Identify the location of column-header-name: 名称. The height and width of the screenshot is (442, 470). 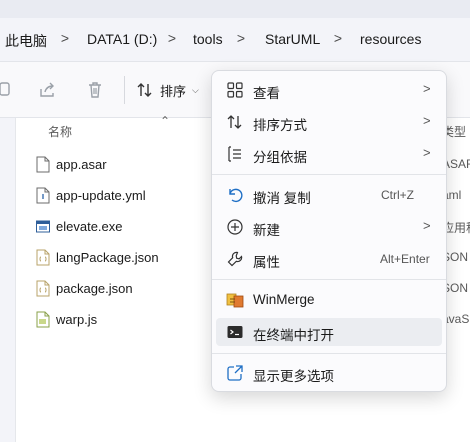
(60, 131).